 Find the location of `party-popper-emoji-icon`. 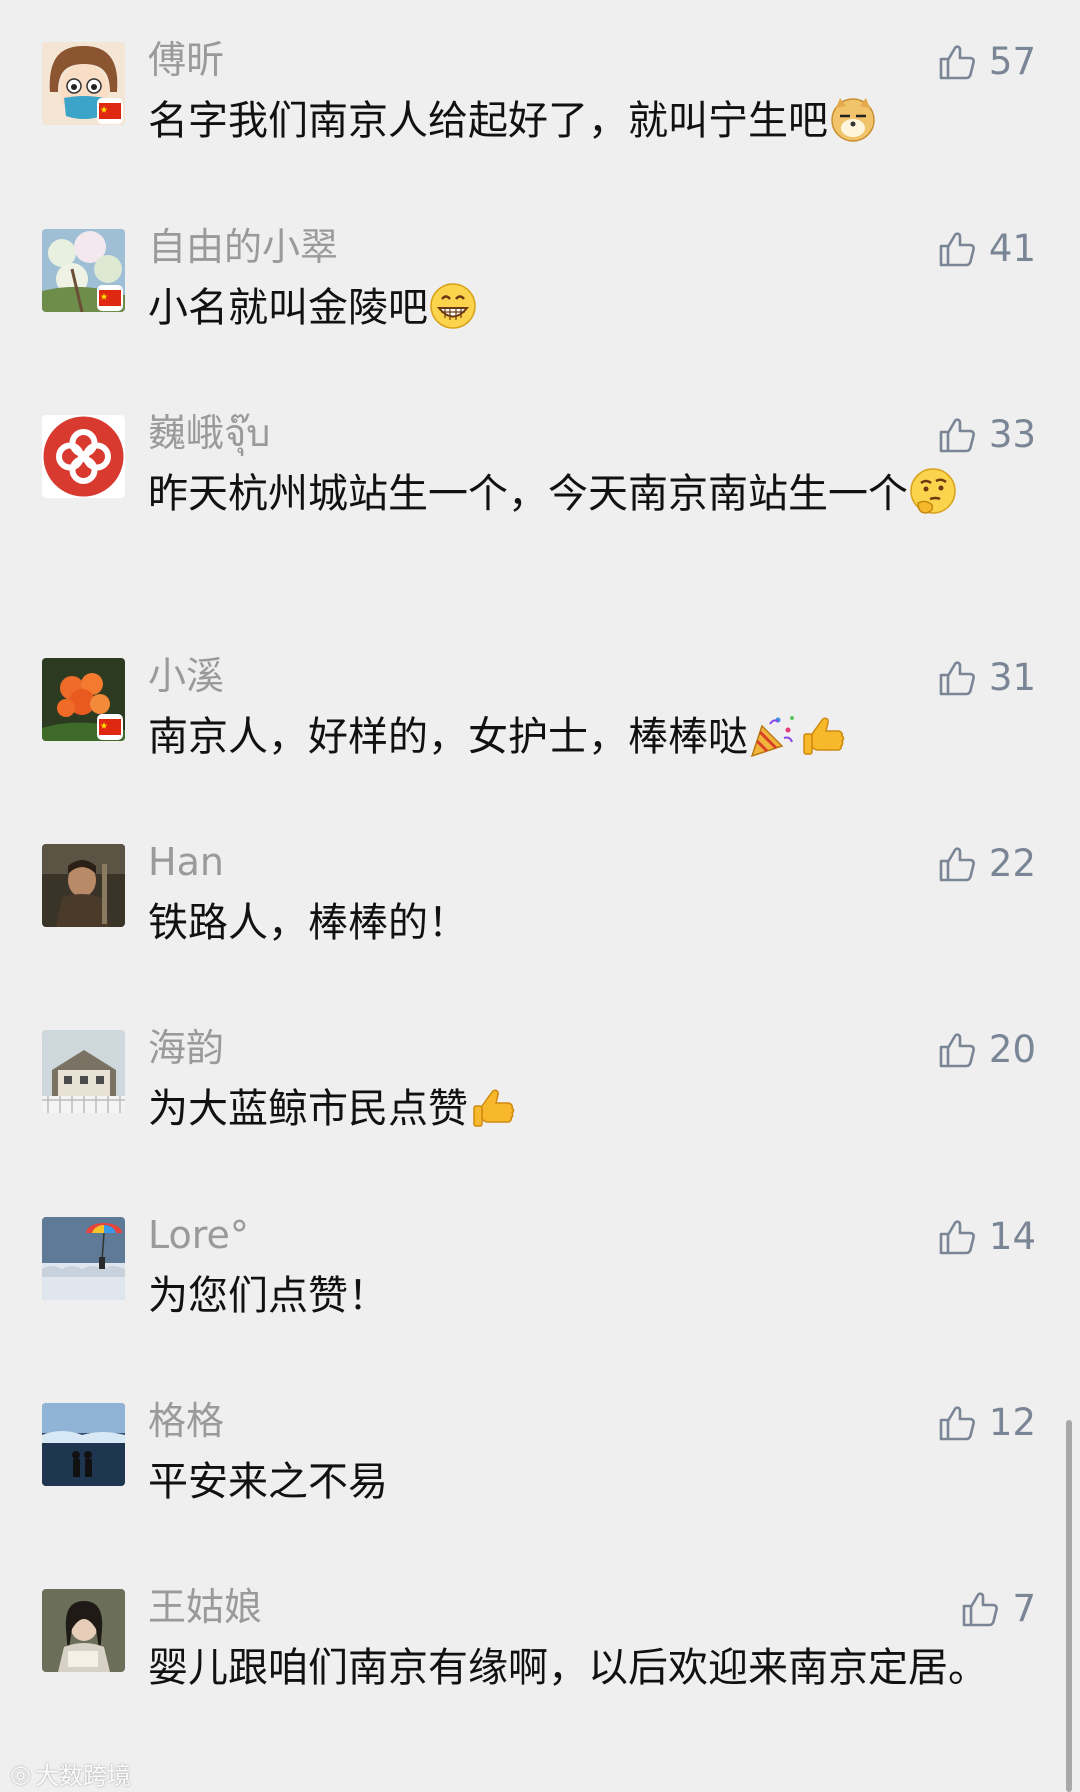

party-popper-emoji-icon is located at coordinates (773, 735).